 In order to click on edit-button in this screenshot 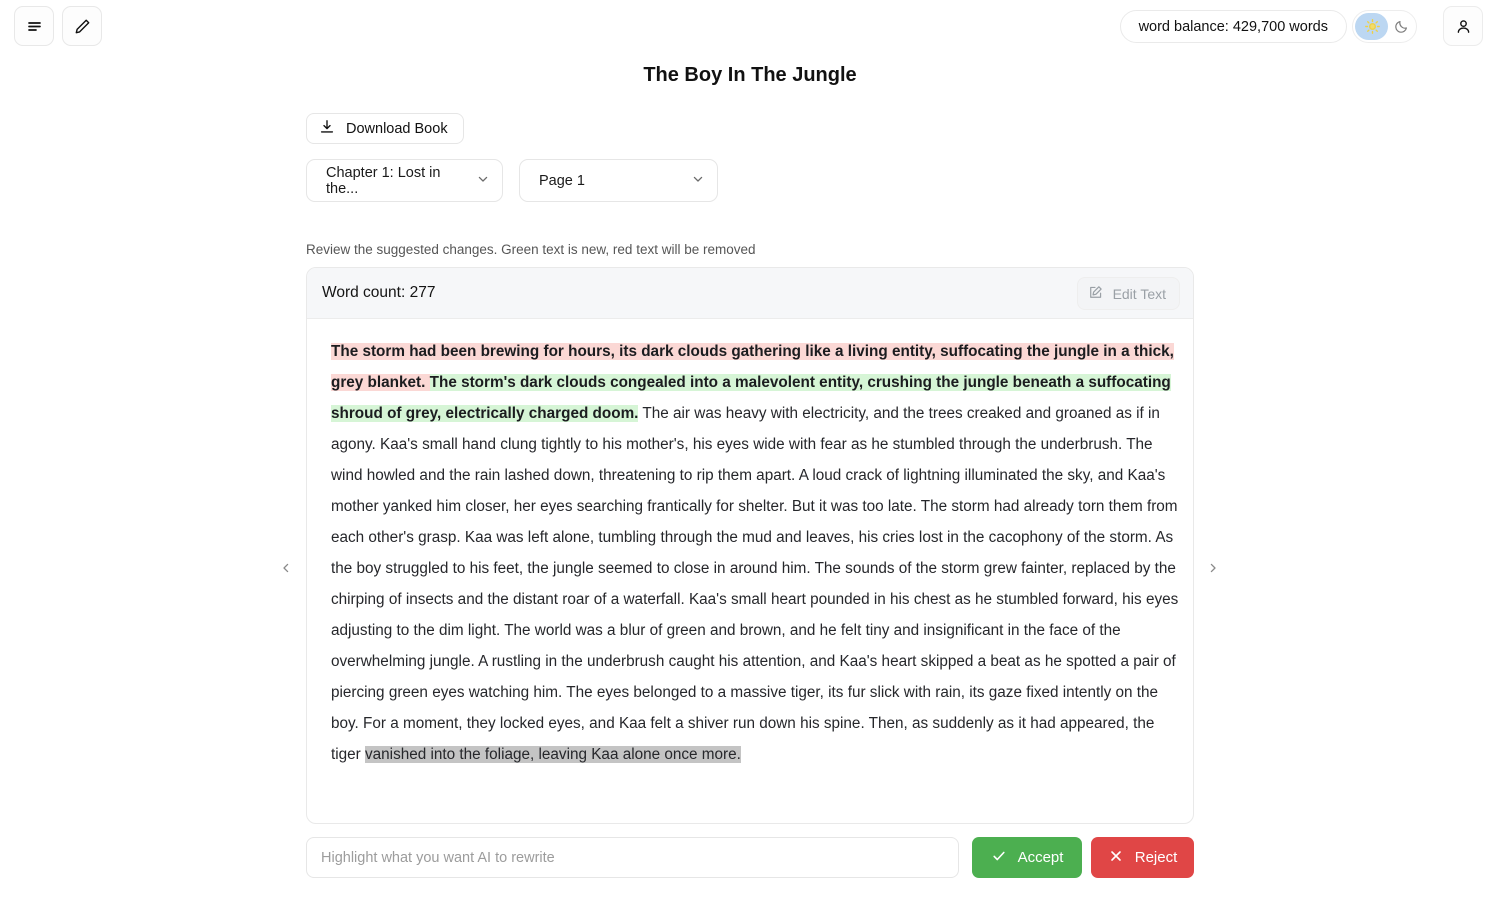, I will do `click(82, 26)`.